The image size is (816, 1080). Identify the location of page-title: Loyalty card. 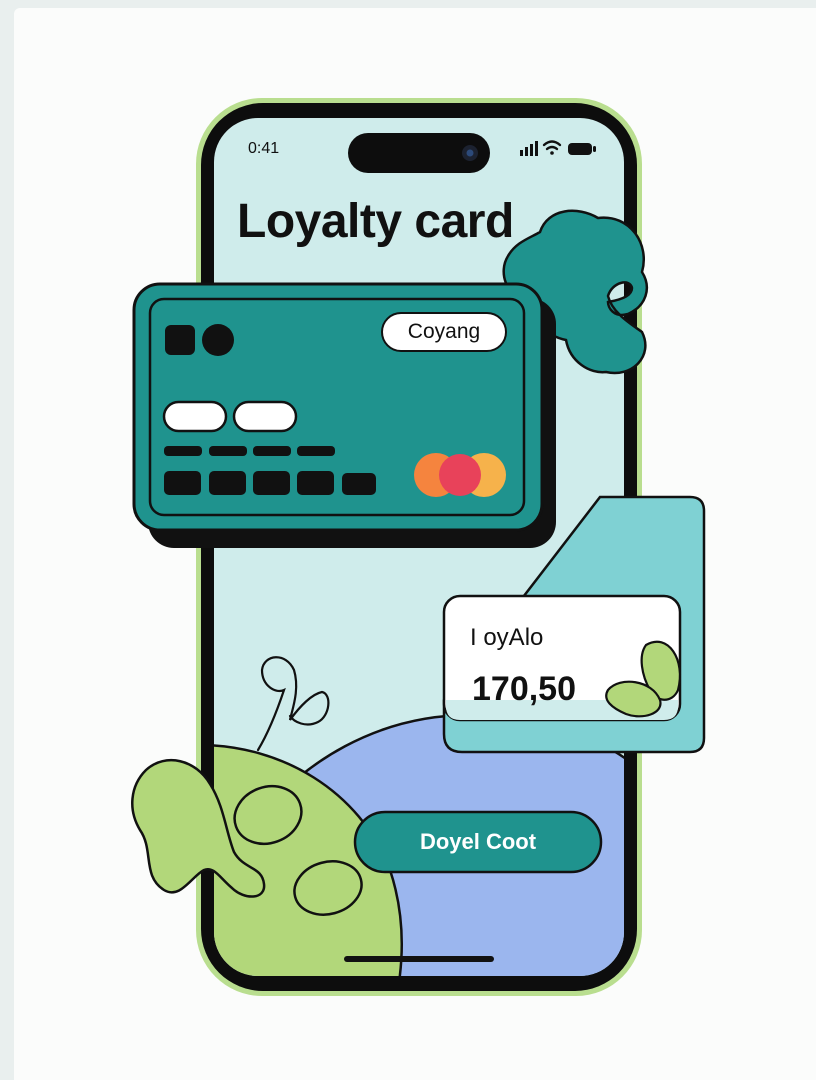
(375, 221).